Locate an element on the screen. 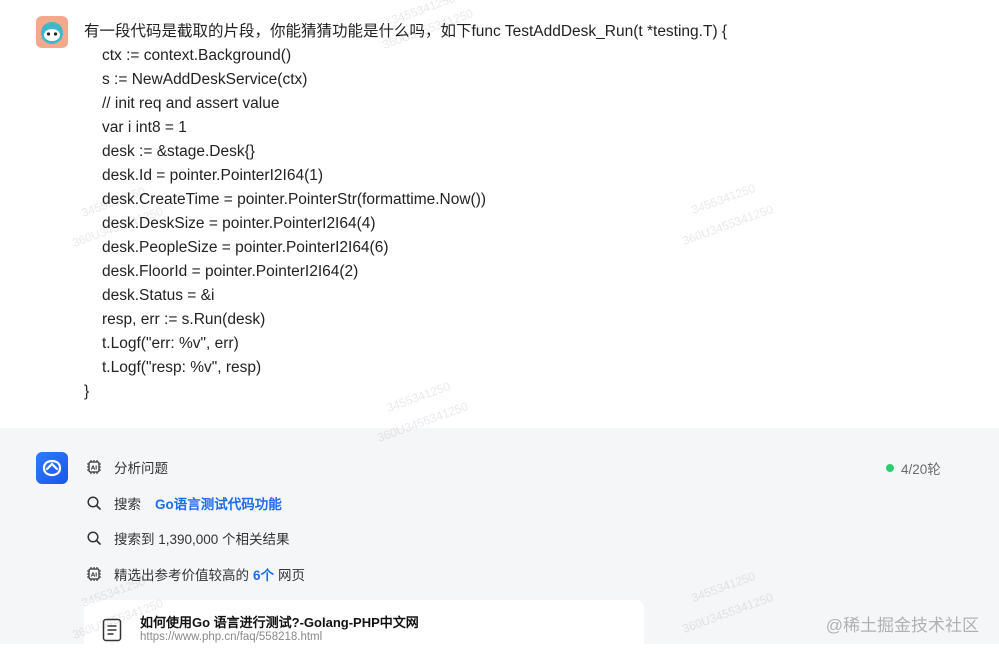 This screenshot has height=660, width=999. round-status-text: 4/20轮 is located at coordinates (921, 469).